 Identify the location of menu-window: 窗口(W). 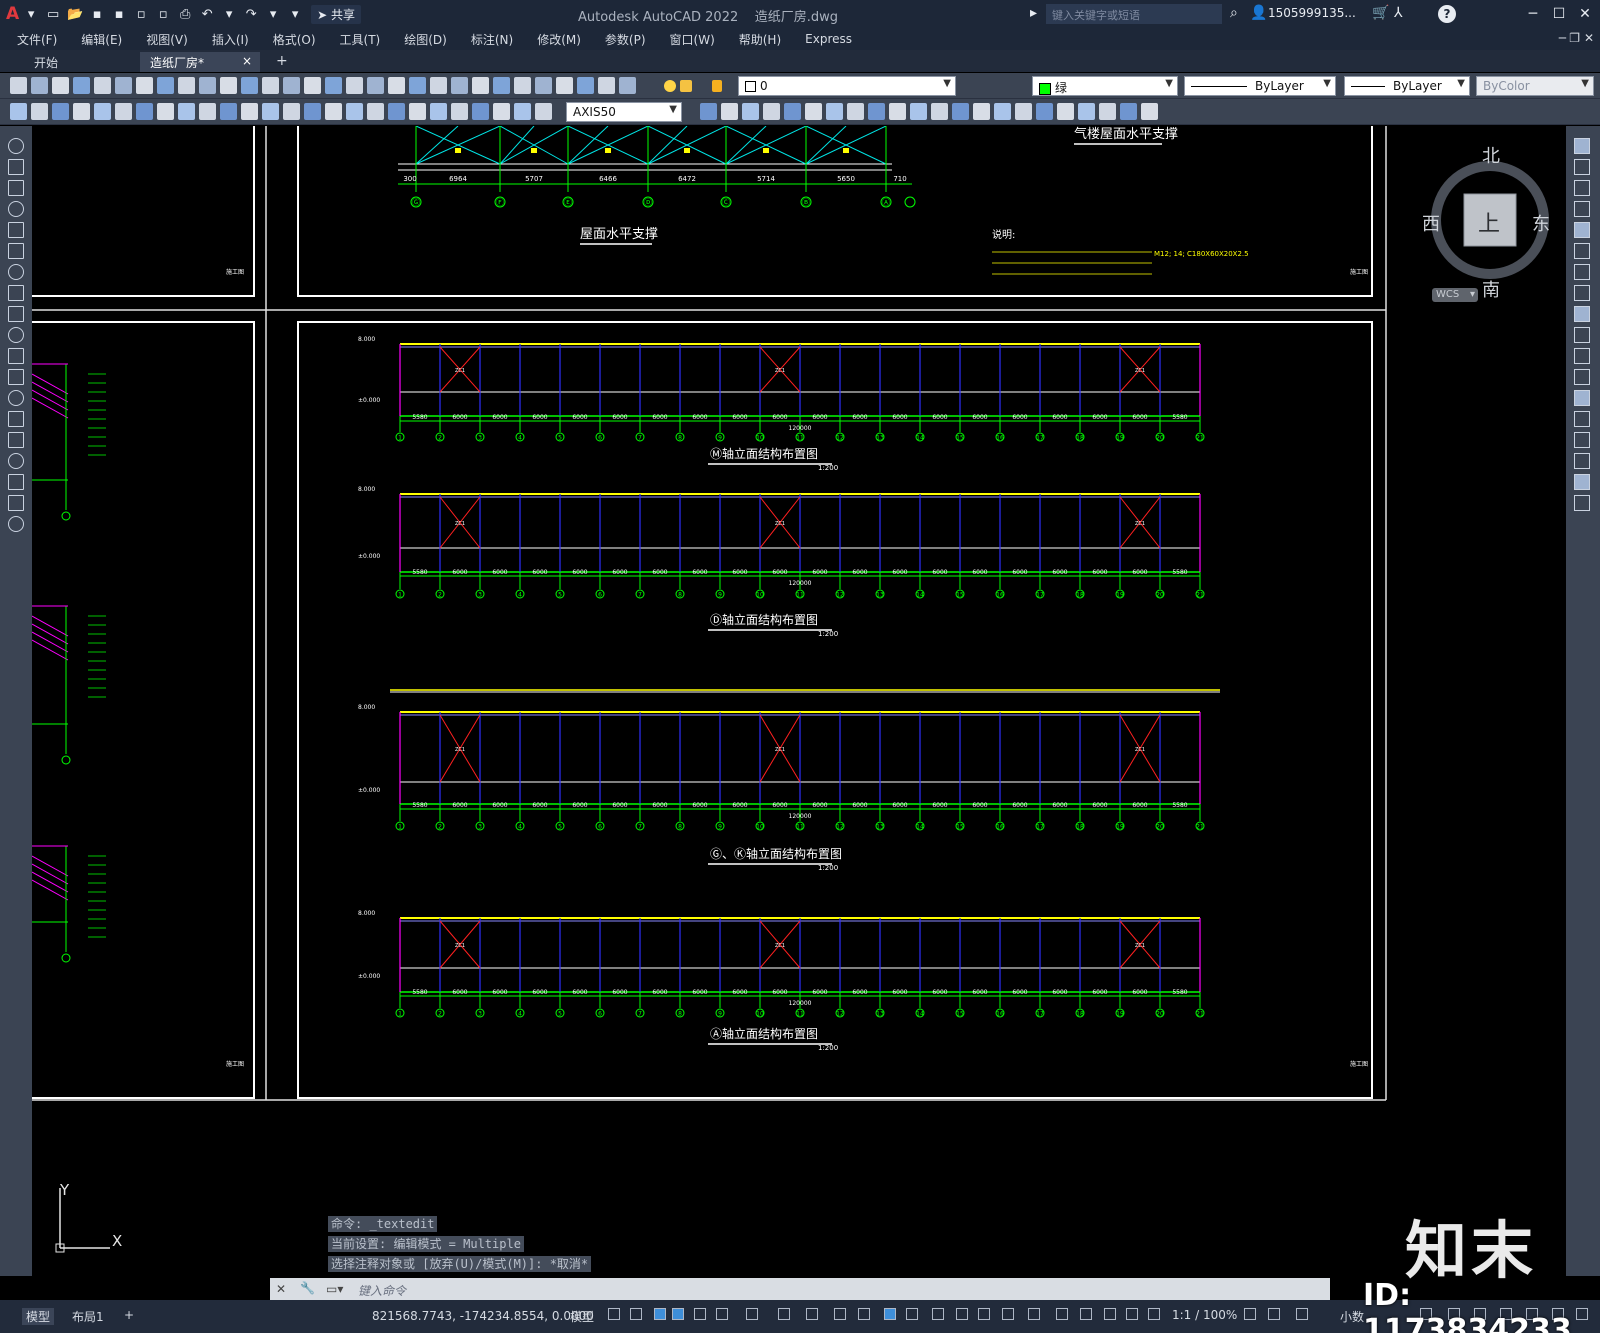
(692, 39).